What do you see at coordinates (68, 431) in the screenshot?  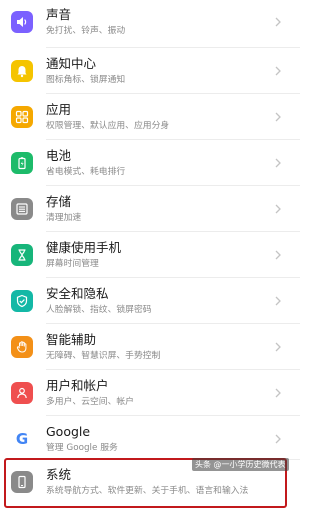 I see `settings-item-title: Google` at bounding box center [68, 431].